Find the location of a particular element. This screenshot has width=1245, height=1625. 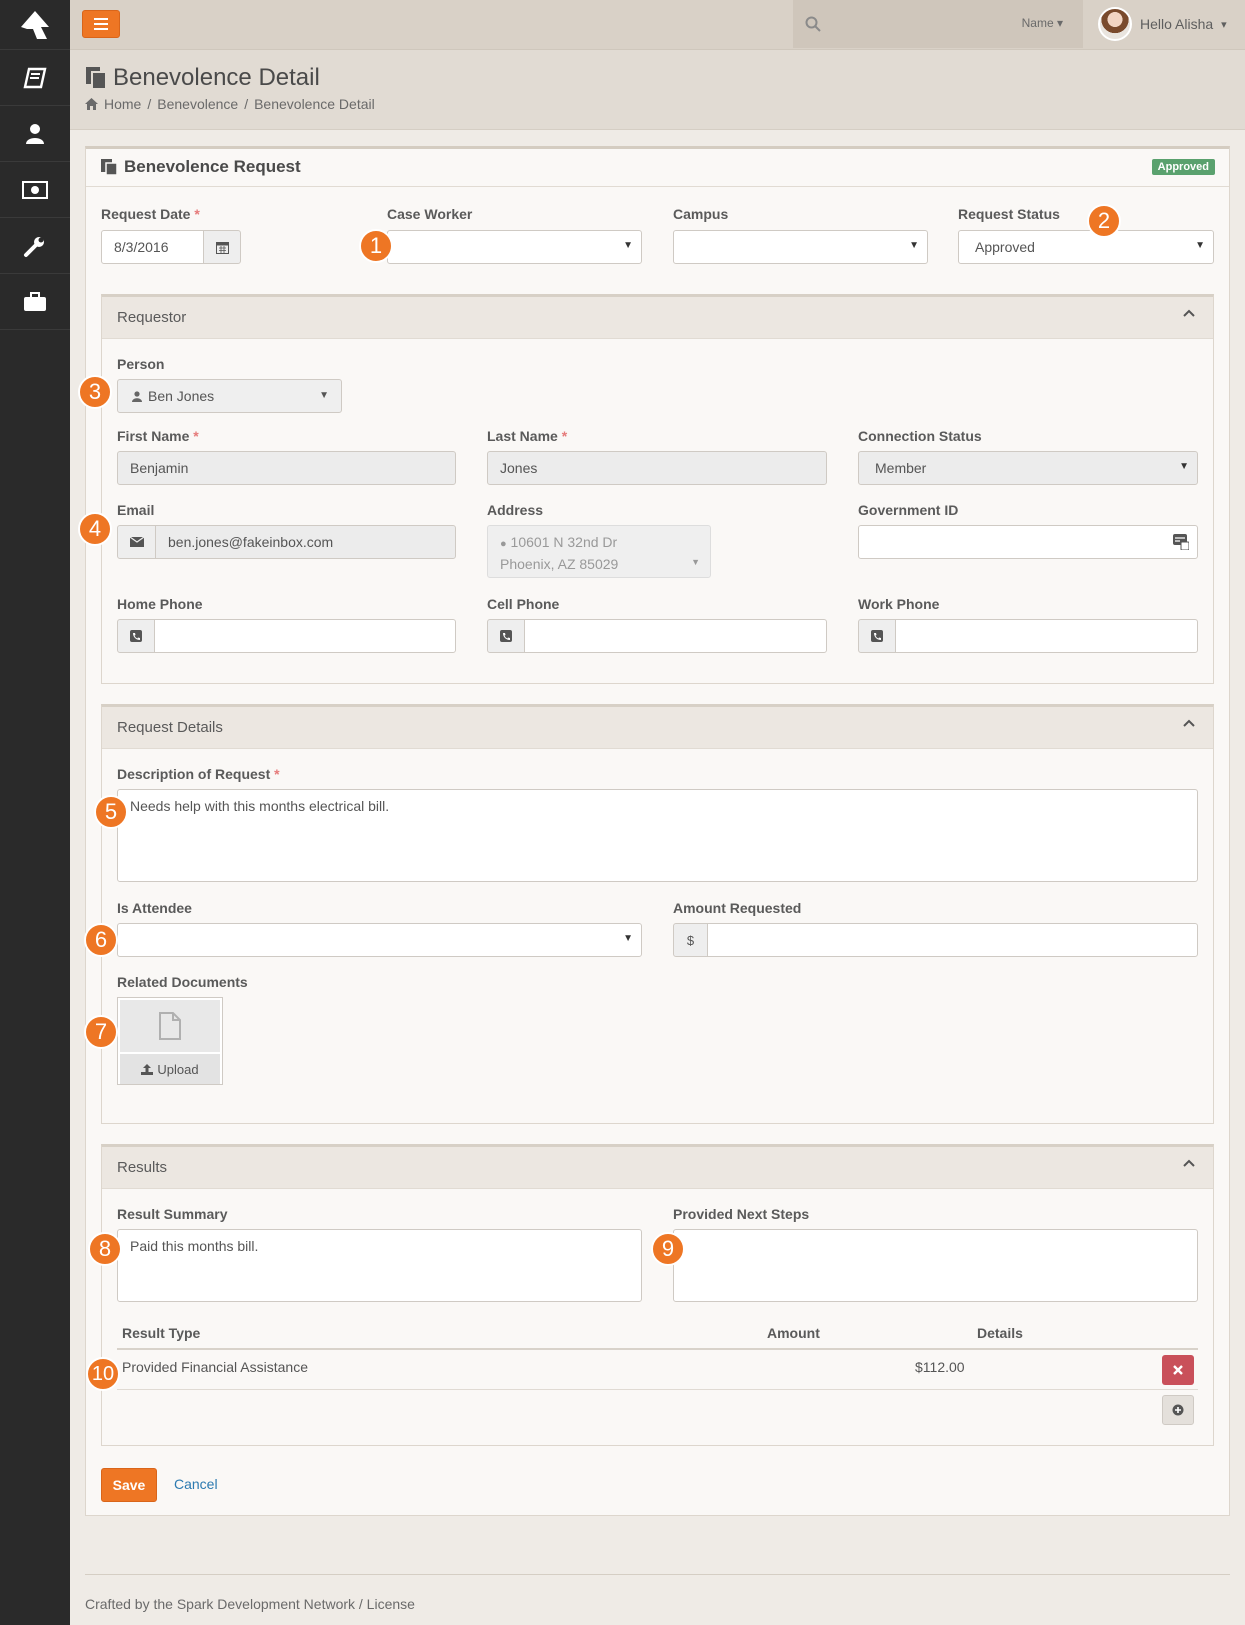

breadcrumb-current: Benevolence Detail is located at coordinates (314, 104).